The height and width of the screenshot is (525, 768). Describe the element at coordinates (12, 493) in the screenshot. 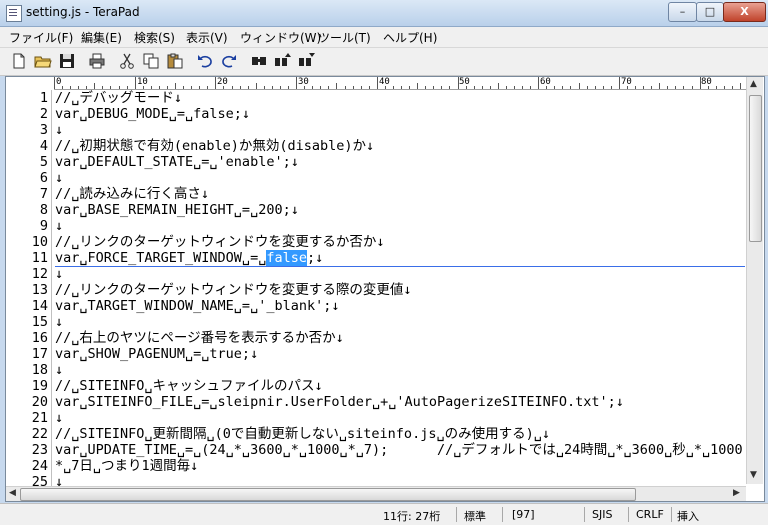

I see `scroll-left-arrow-icon: ◀` at that location.